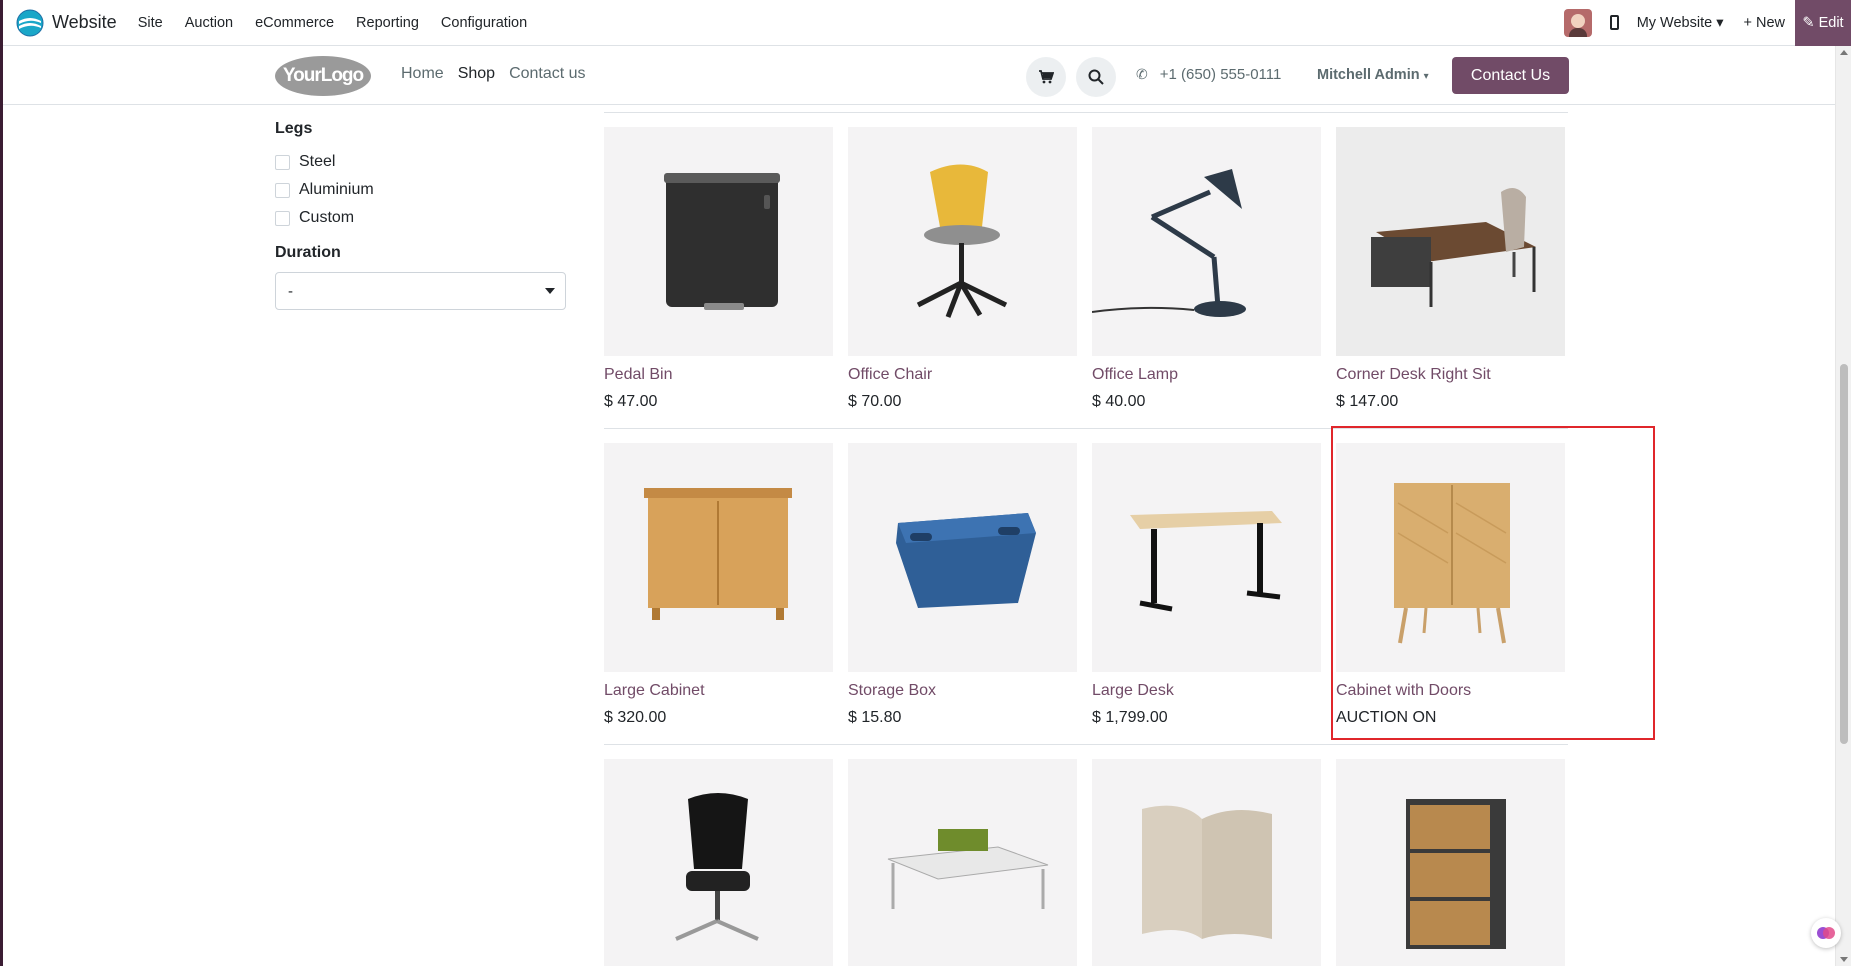 The height and width of the screenshot is (966, 1851). What do you see at coordinates (30, 23) in the screenshot?
I see `website-app-icon` at bounding box center [30, 23].